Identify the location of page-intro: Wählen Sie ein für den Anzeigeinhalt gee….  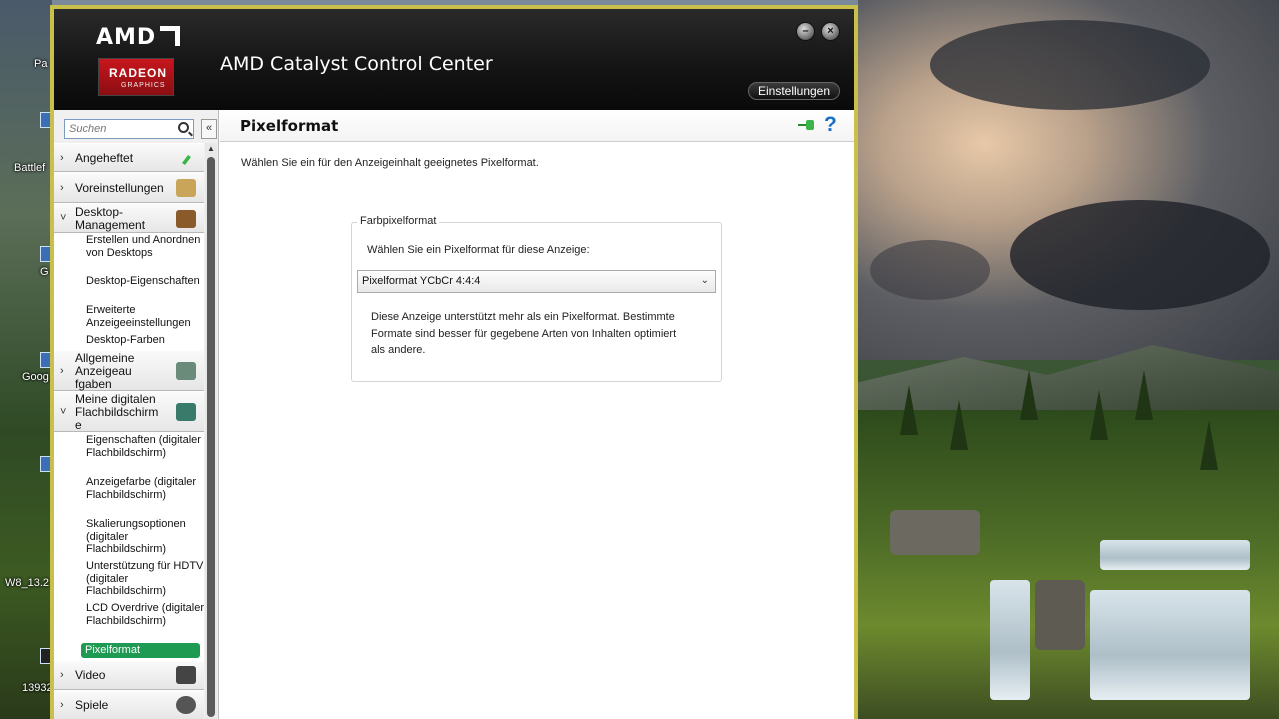
(390, 163).